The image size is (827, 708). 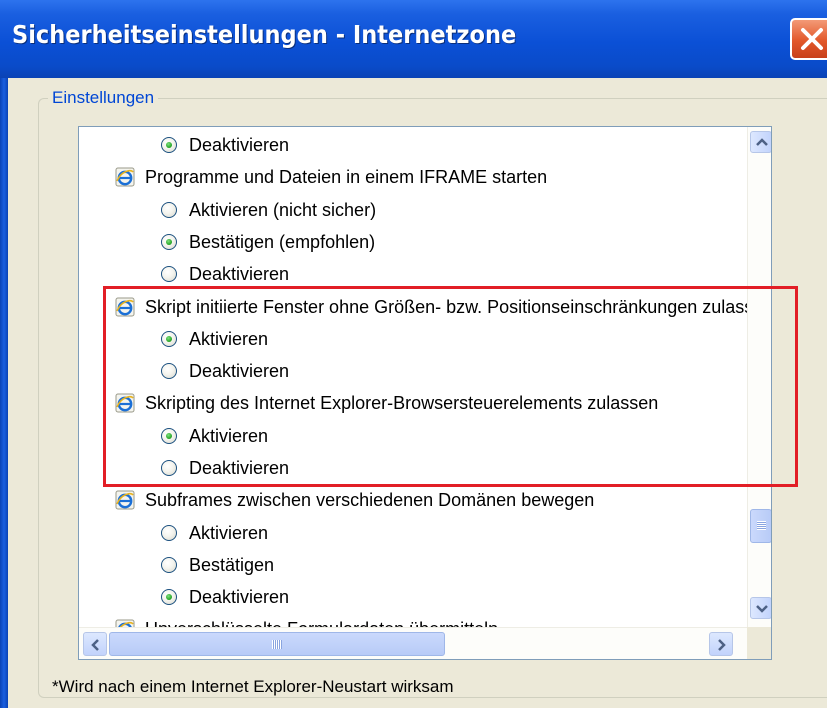 I want to click on close-icon, so click(x=812, y=39).